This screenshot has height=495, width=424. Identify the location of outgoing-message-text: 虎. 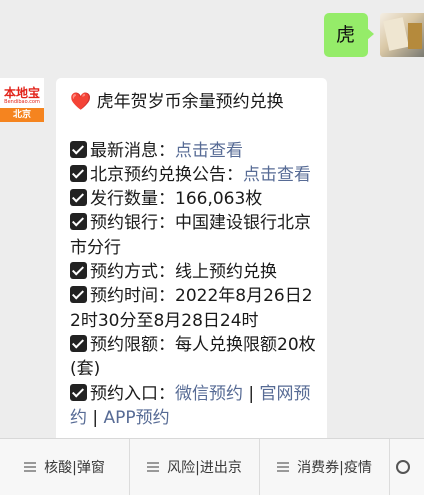
(346, 35).